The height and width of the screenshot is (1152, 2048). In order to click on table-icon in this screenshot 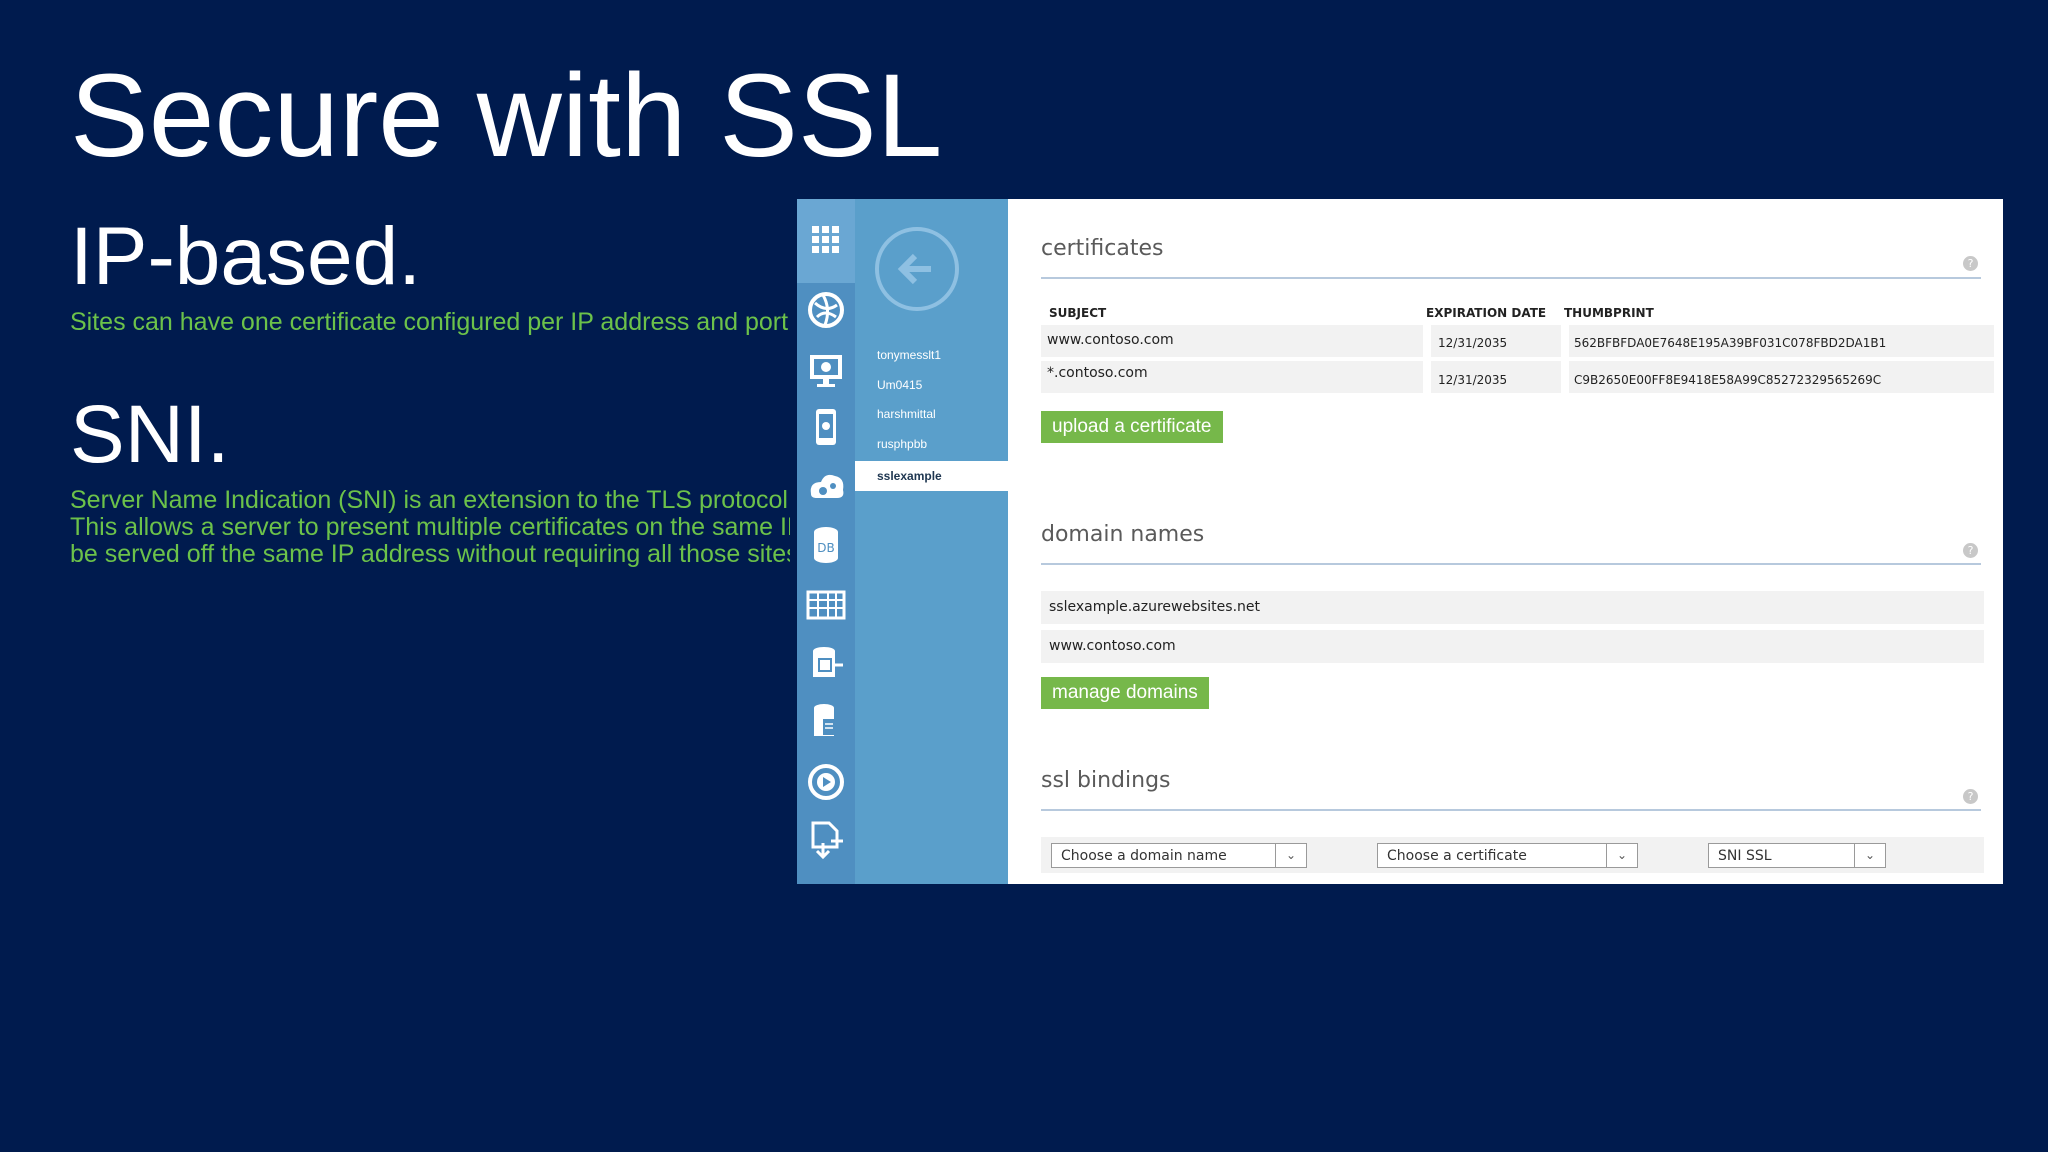, I will do `click(826, 605)`.